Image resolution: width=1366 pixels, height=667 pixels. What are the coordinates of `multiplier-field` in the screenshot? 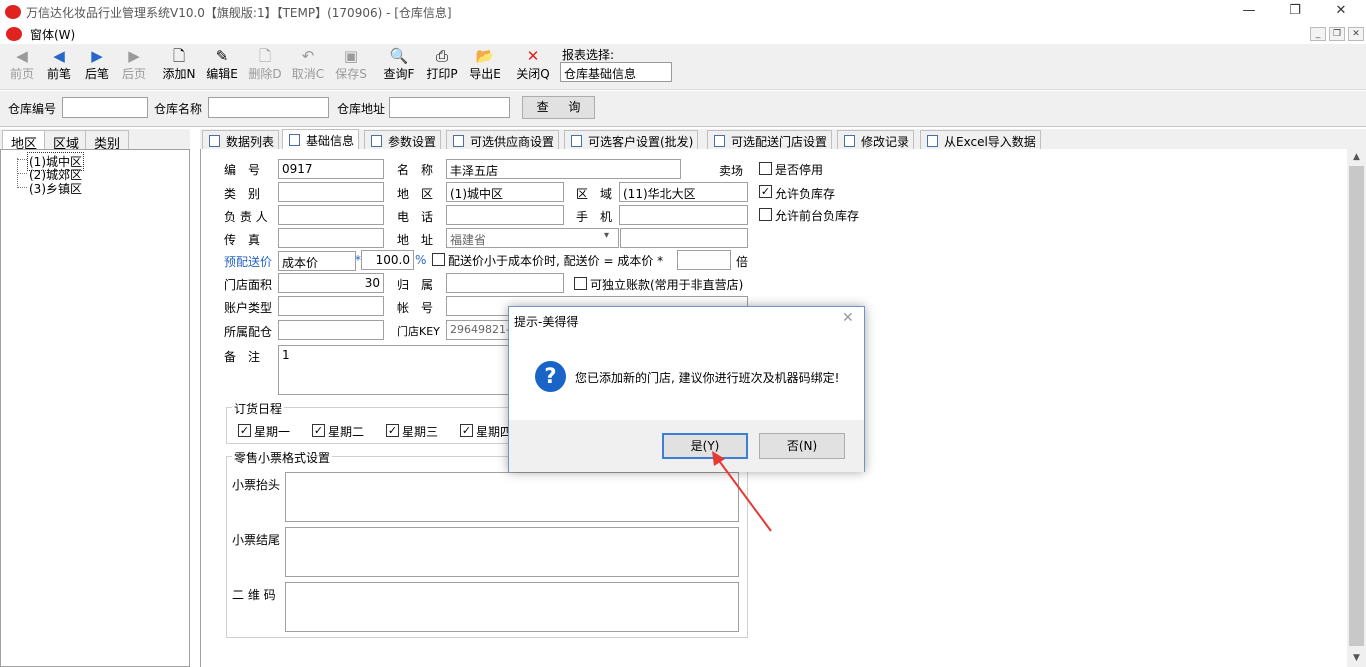 It's located at (704, 260).